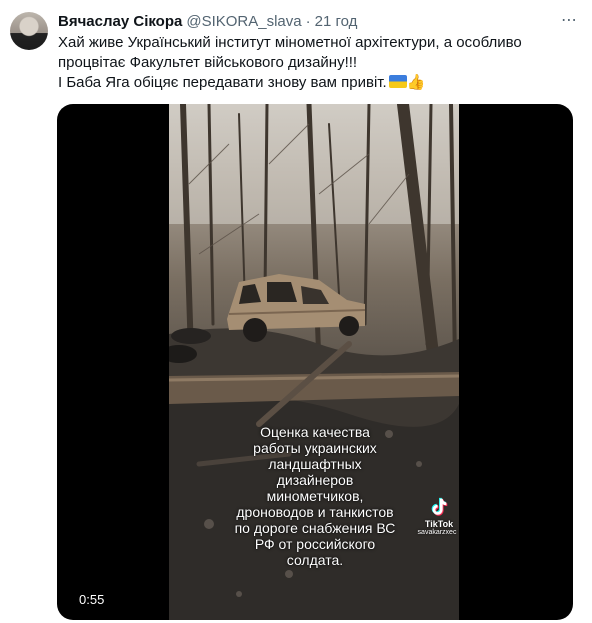  What do you see at coordinates (29, 31) in the screenshot?
I see `avatar` at bounding box center [29, 31].